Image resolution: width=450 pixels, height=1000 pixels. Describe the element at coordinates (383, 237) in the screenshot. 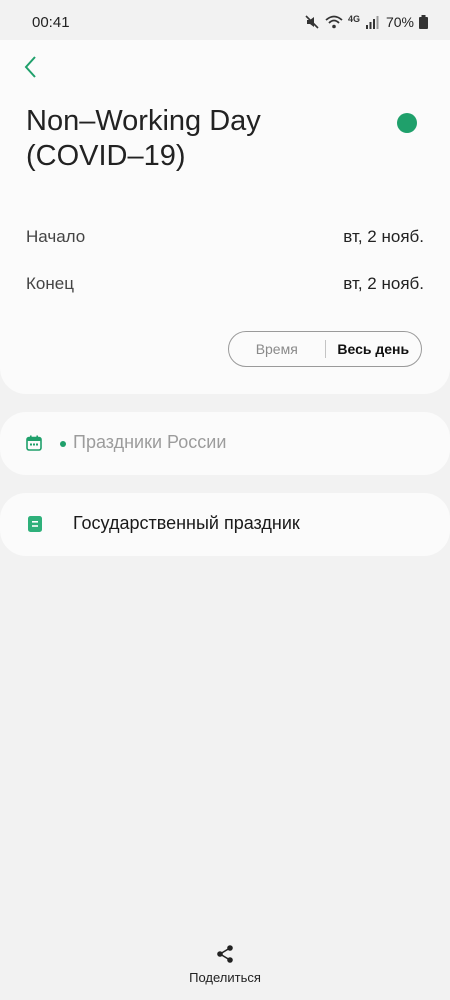

I see `start-date: вт, 2 нояб.` at that location.